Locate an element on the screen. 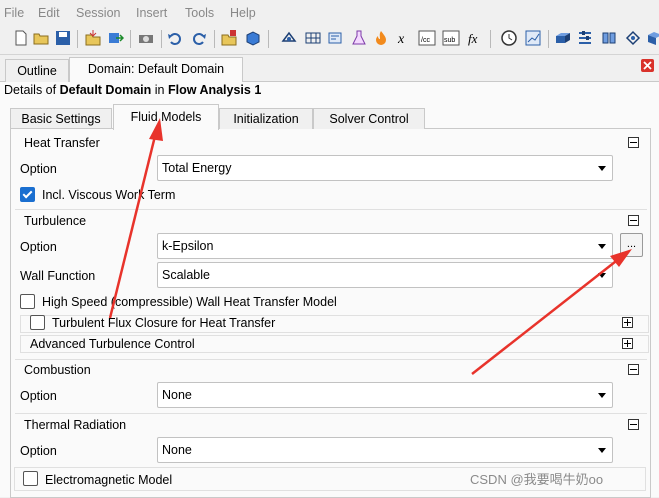 The image size is (659, 498). export-icon is located at coordinates (115, 38).